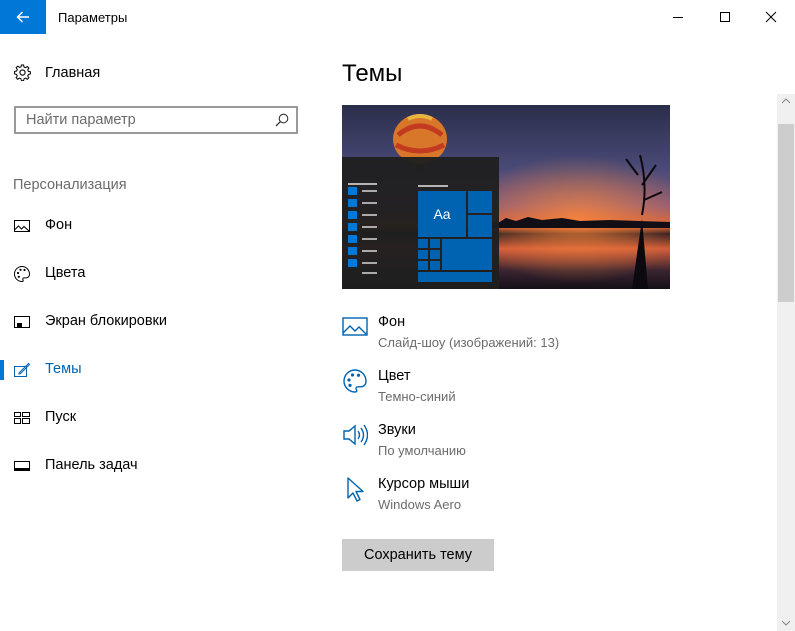 The height and width of the screenshot is (631, 795). I want to click on scrollbar, so click(786, 362).